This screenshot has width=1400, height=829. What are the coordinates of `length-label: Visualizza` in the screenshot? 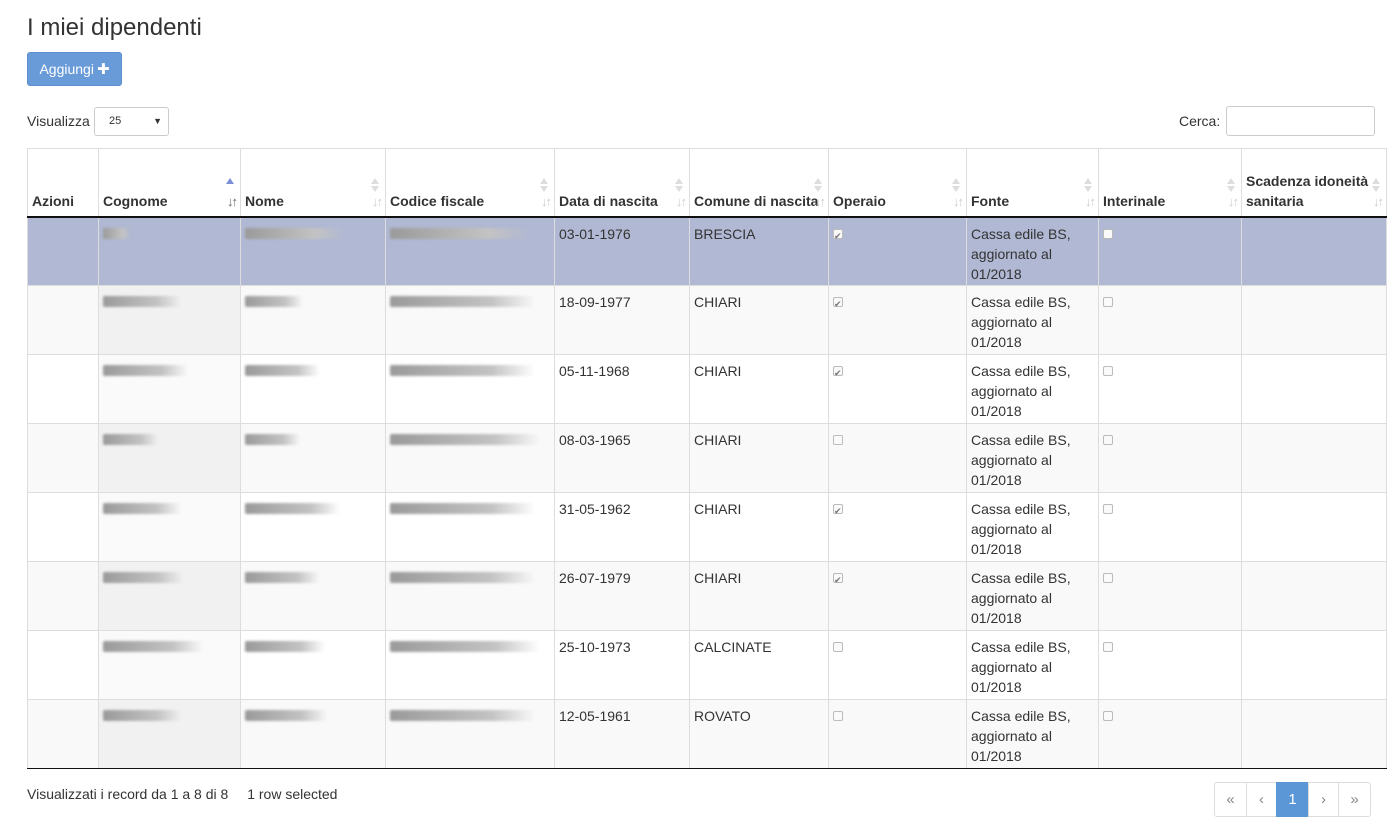 It's located at (58, 121).